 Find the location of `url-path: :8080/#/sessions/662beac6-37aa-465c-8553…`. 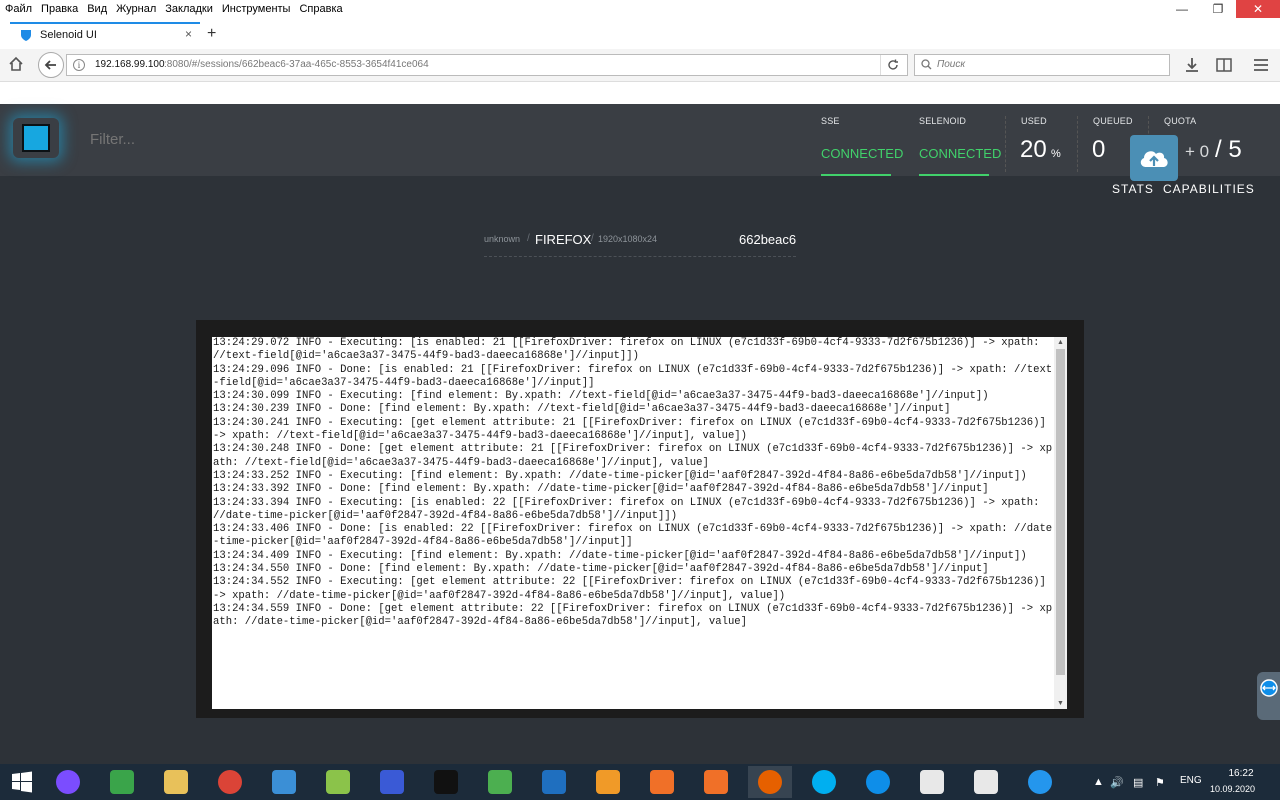

url-path: :8080/#/sessions/662beac6-37aa-465c-8553… is located at coordinates (296, 64).